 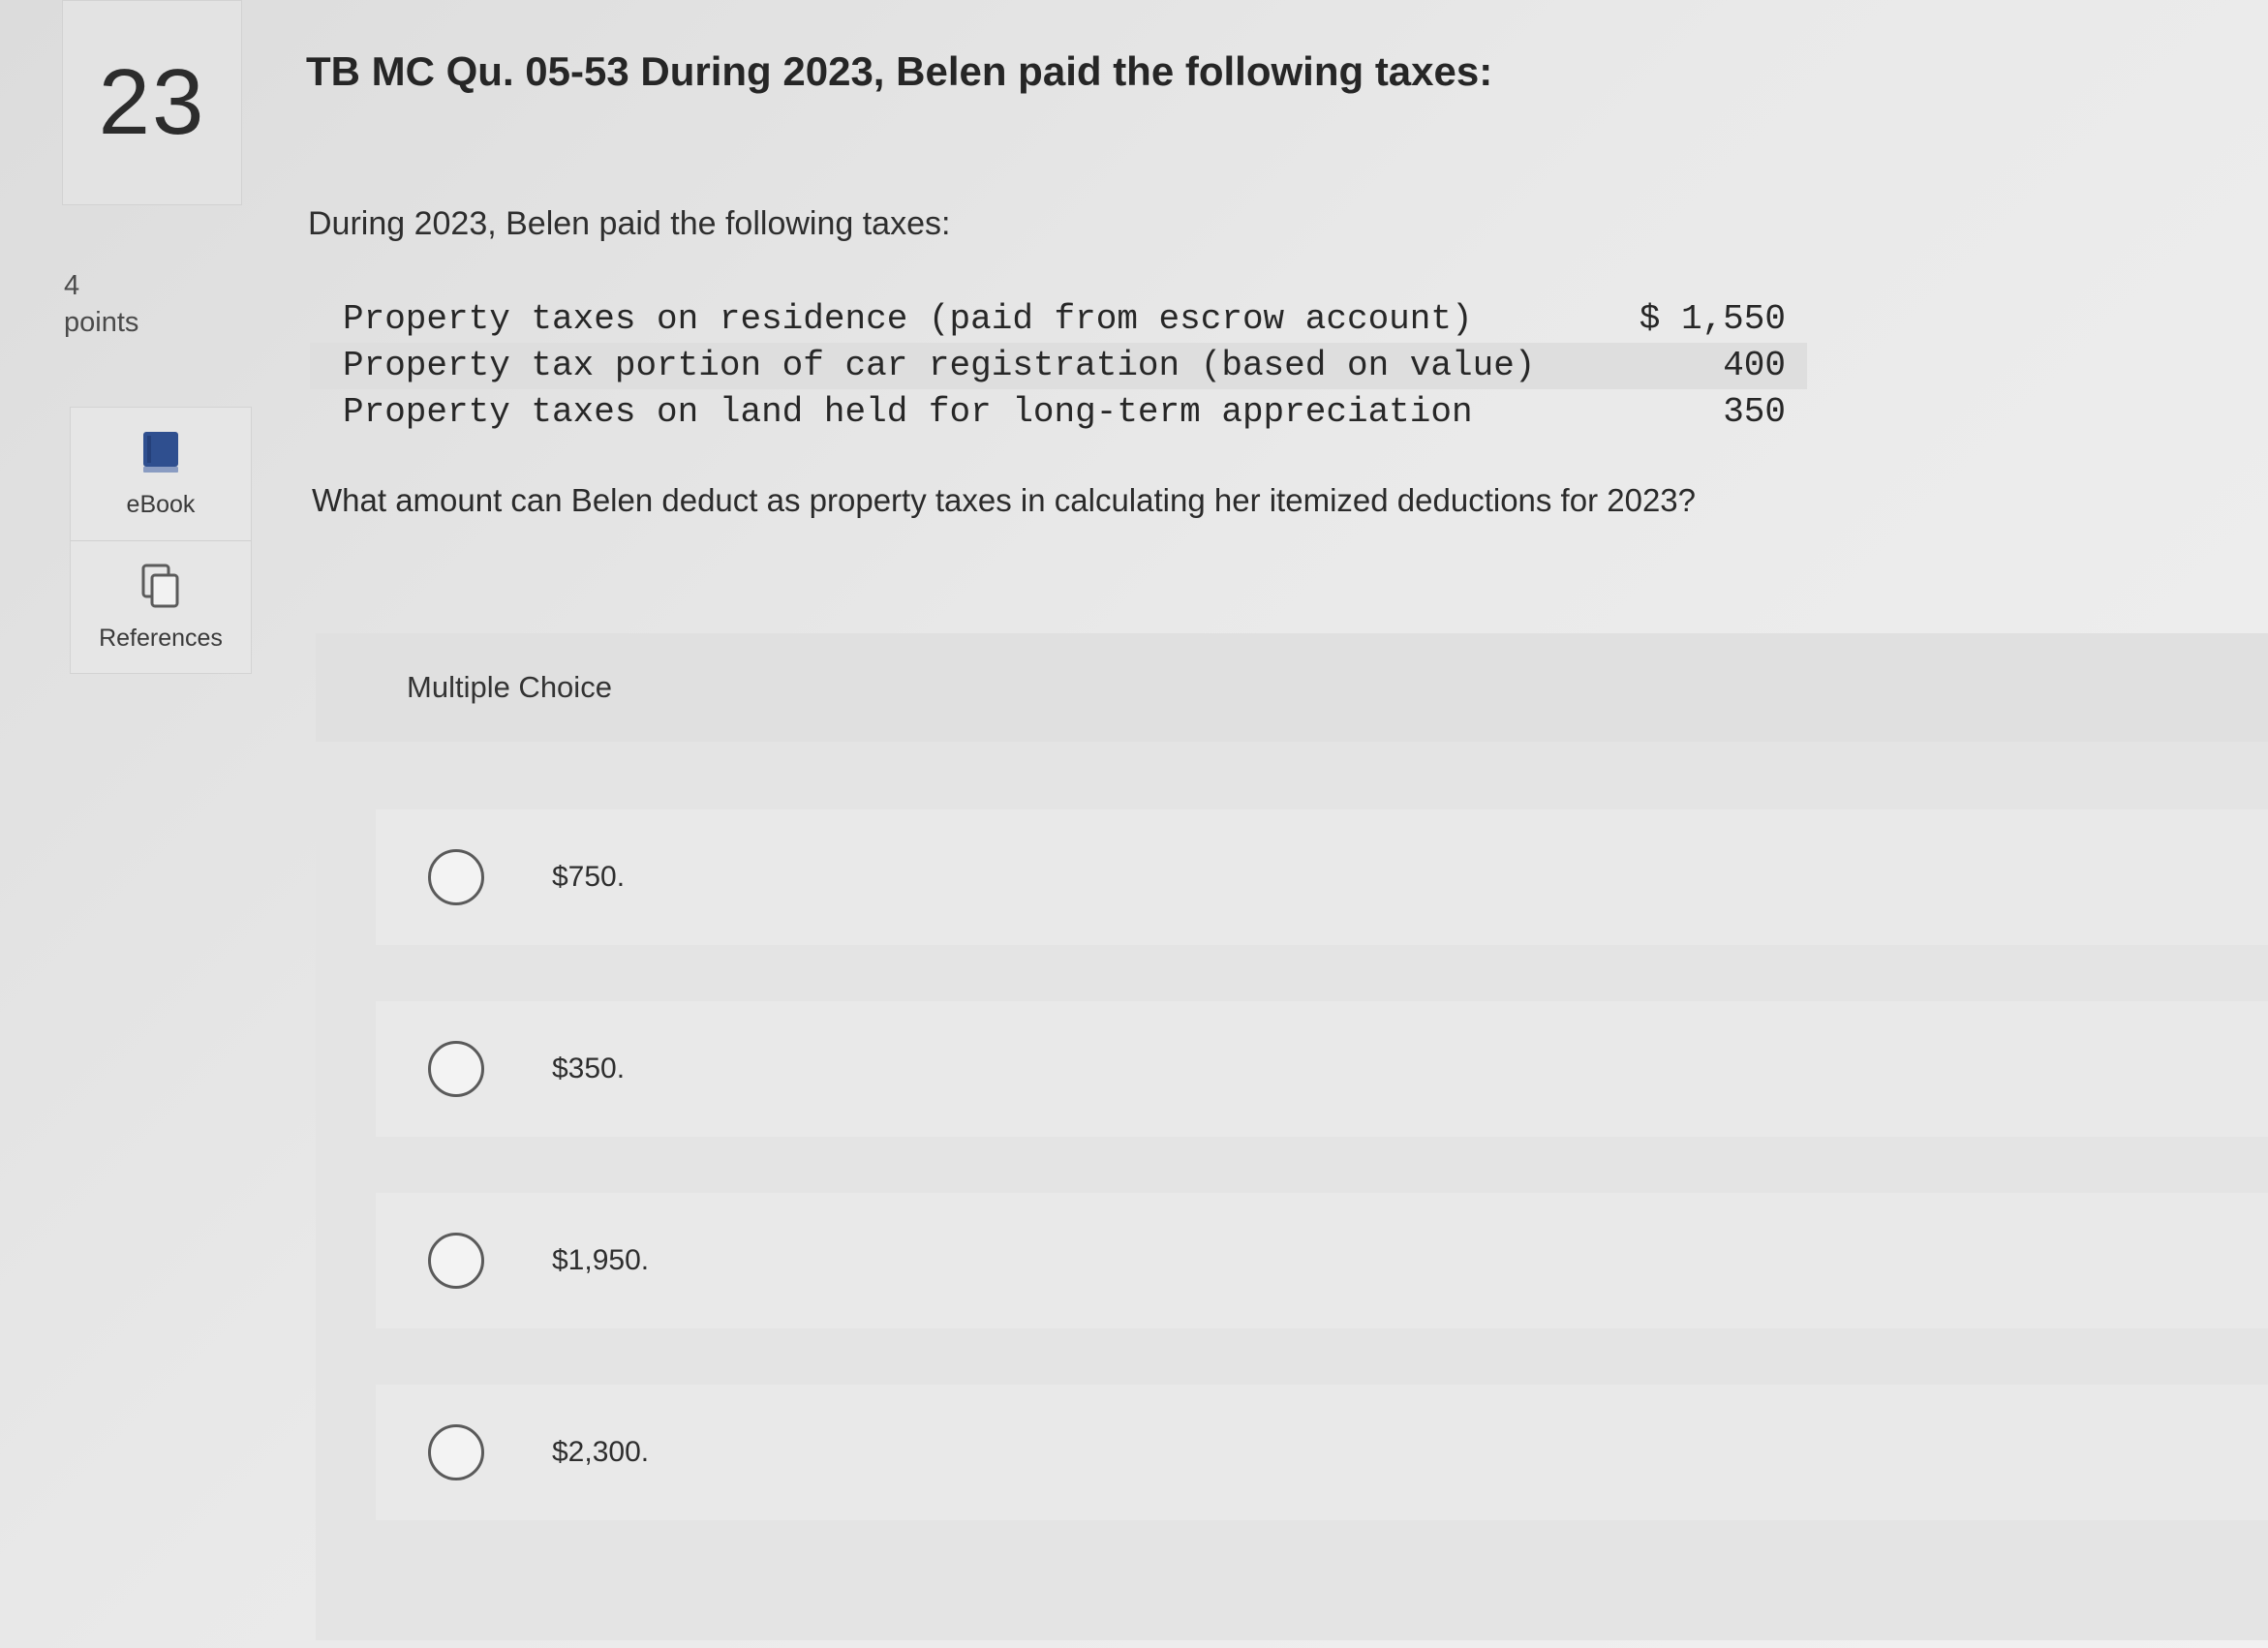 What do you see at coordinates (601, 1452) in the screenshot?
I see `answer-option-label: $2,300.` at bounding box center [601, 1452].